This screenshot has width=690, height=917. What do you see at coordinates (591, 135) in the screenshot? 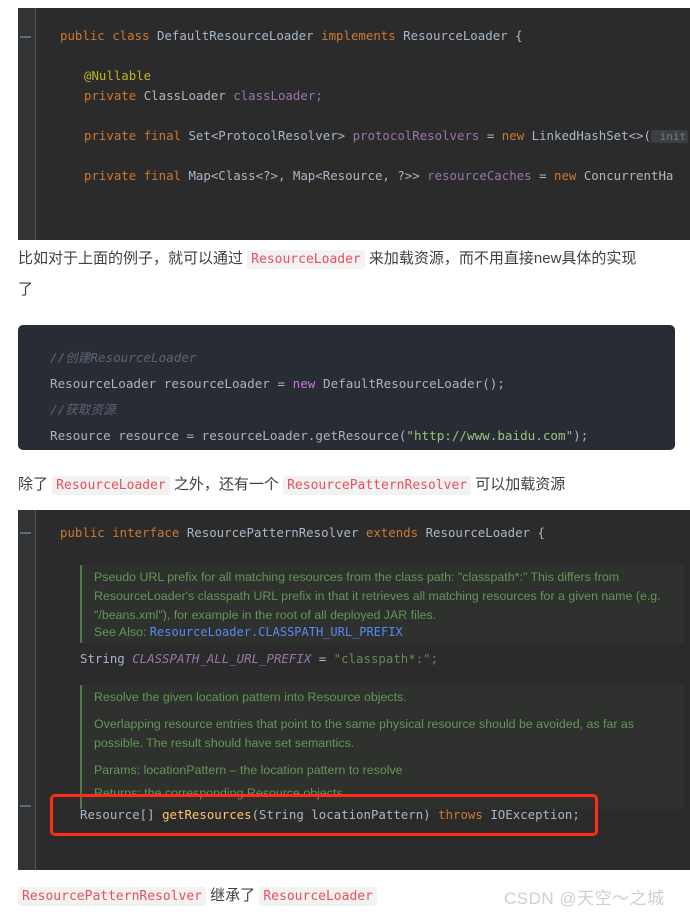
I see `code-token: LinkedHashSet<>(` at bounding box center [591, 135].